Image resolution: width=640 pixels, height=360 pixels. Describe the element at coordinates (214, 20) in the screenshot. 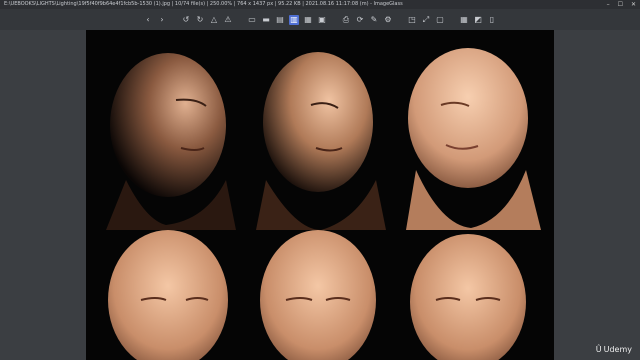

I see `flip-icon: △` at that location.